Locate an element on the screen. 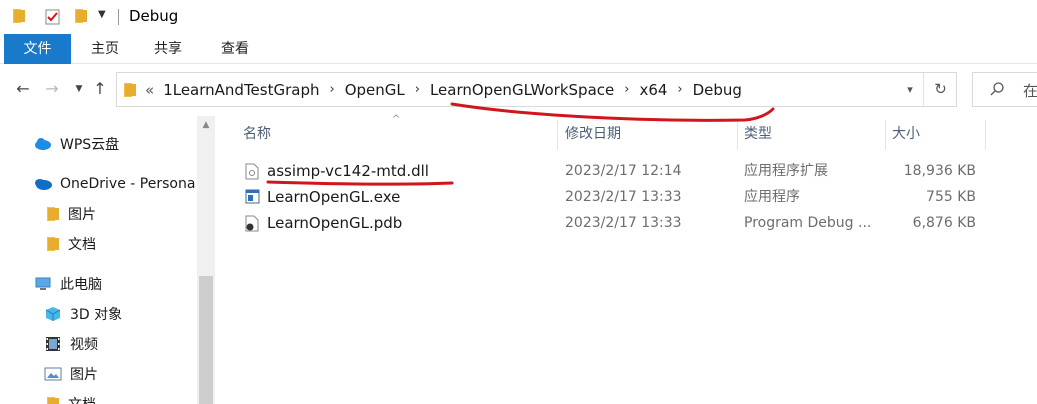  cube-icon is located at coordinates (53, 314).